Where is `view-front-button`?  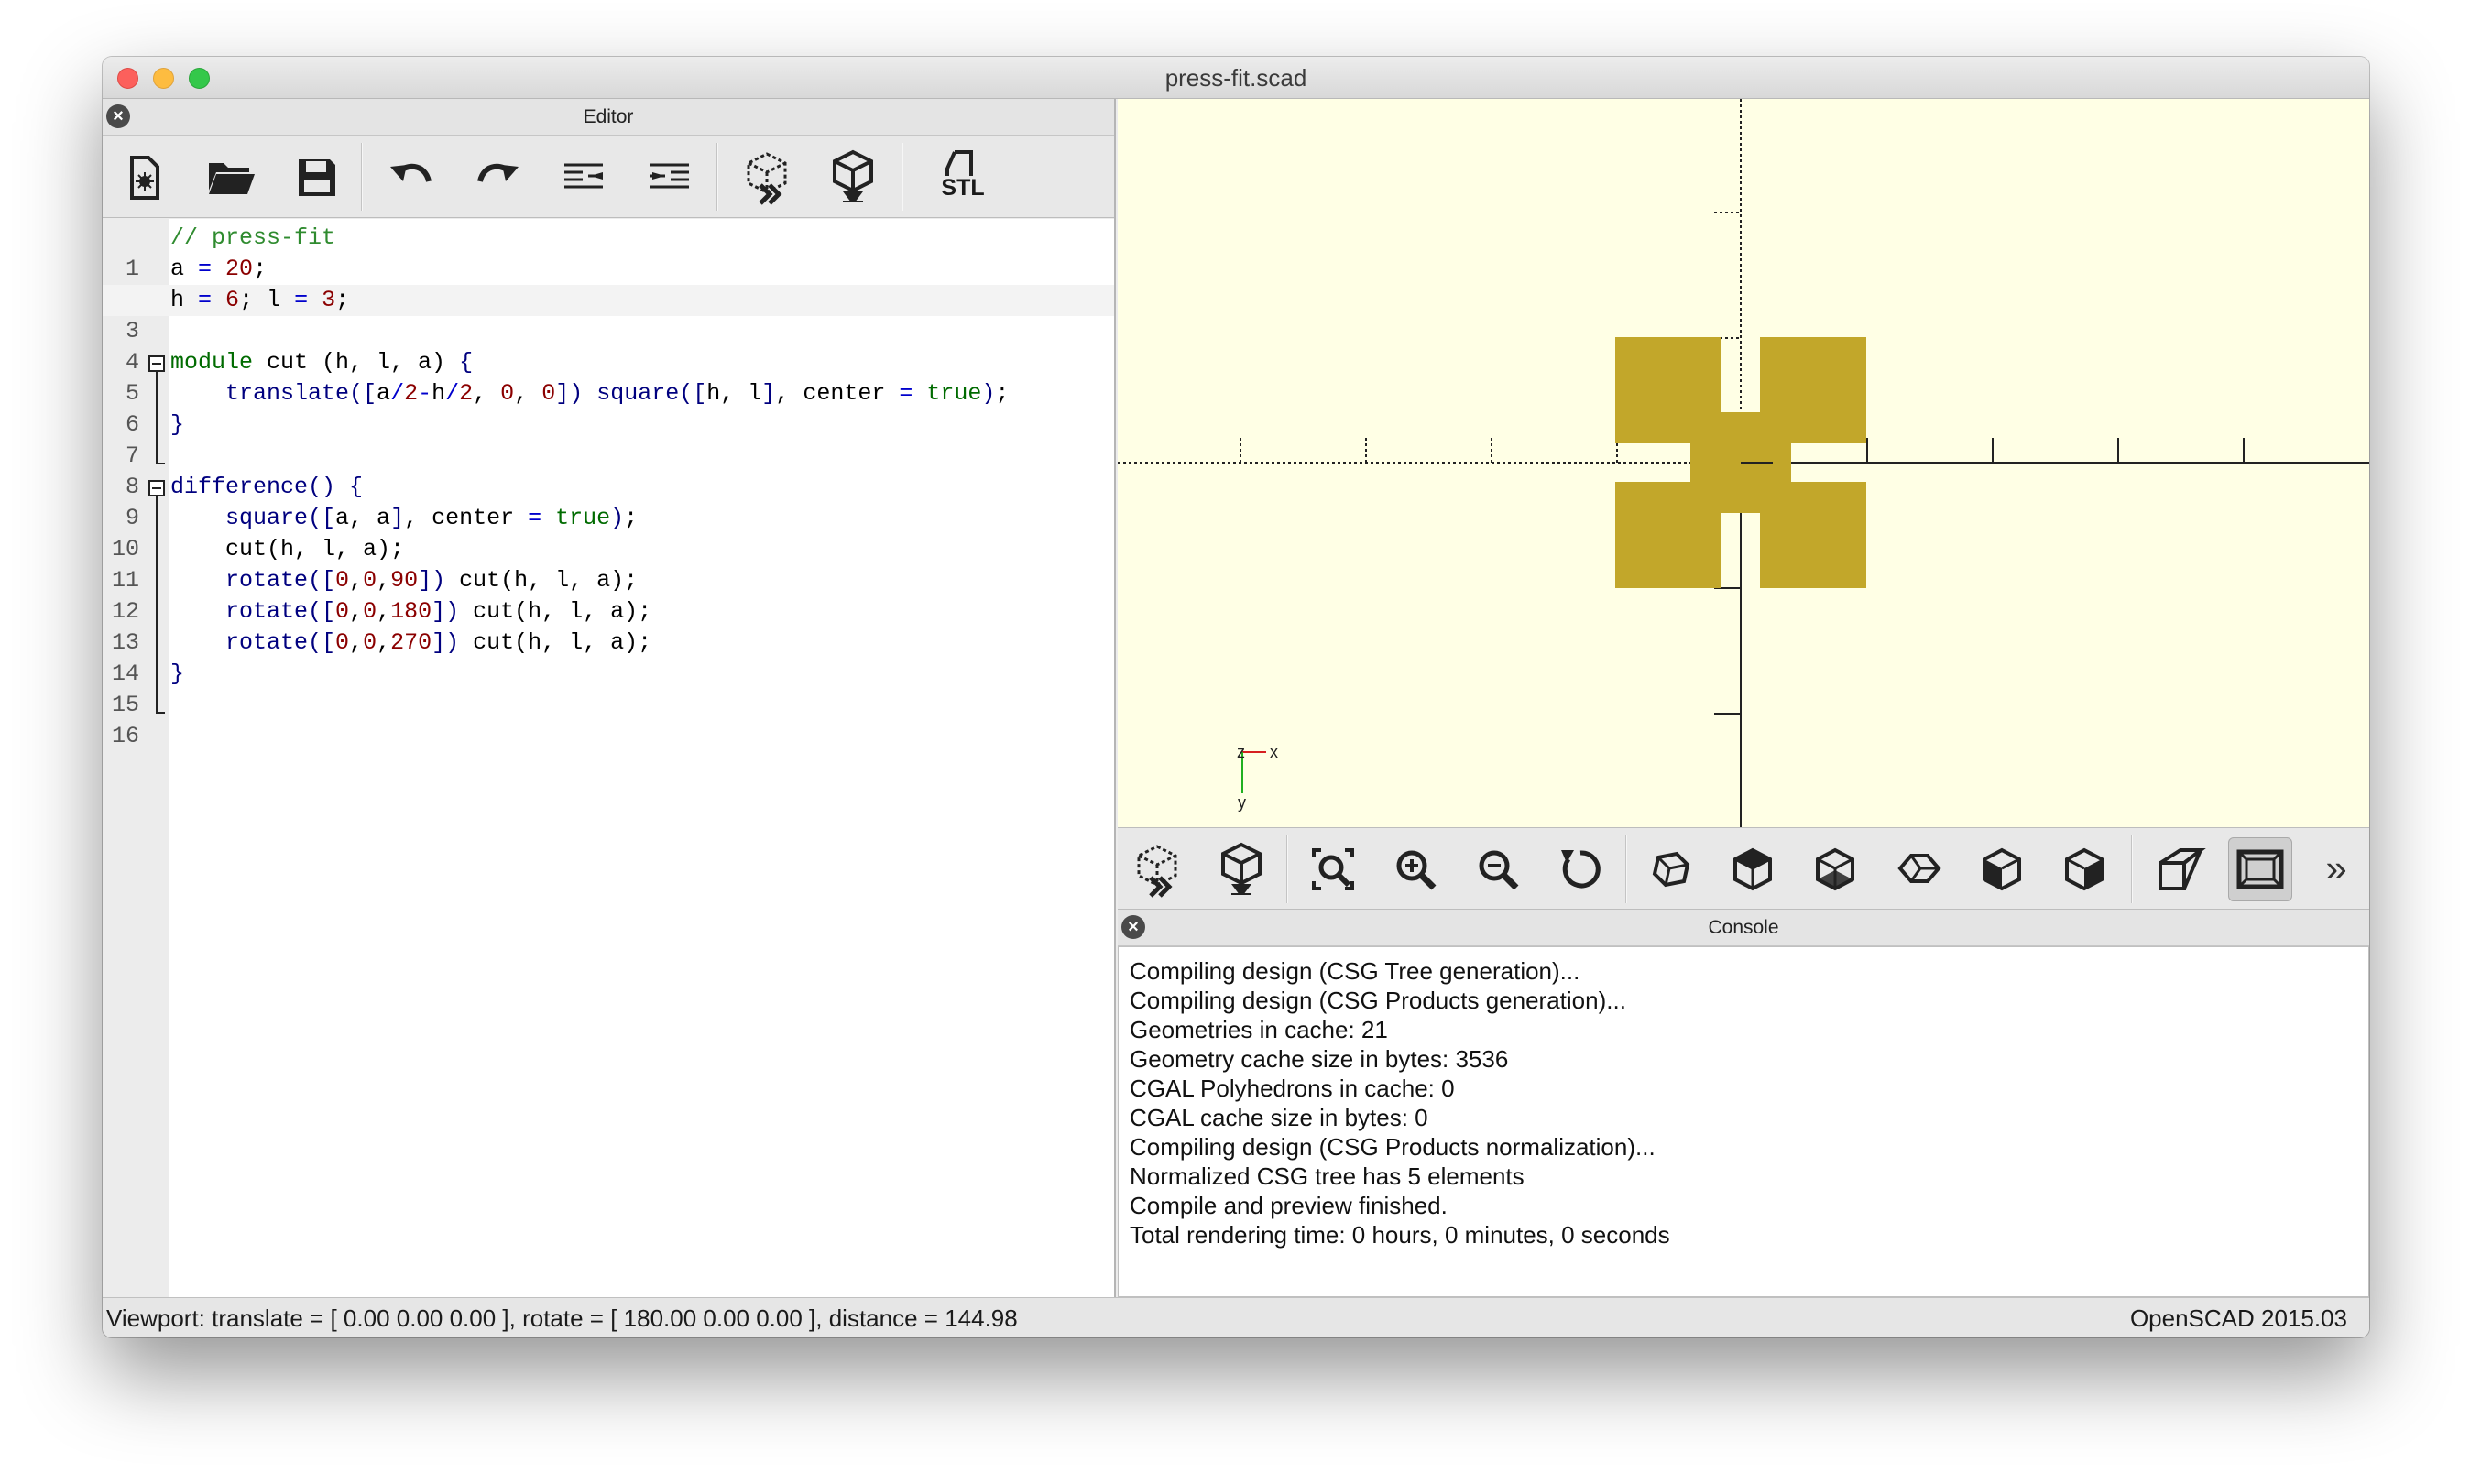
view-front-button is located at coordinates (2002, 869).